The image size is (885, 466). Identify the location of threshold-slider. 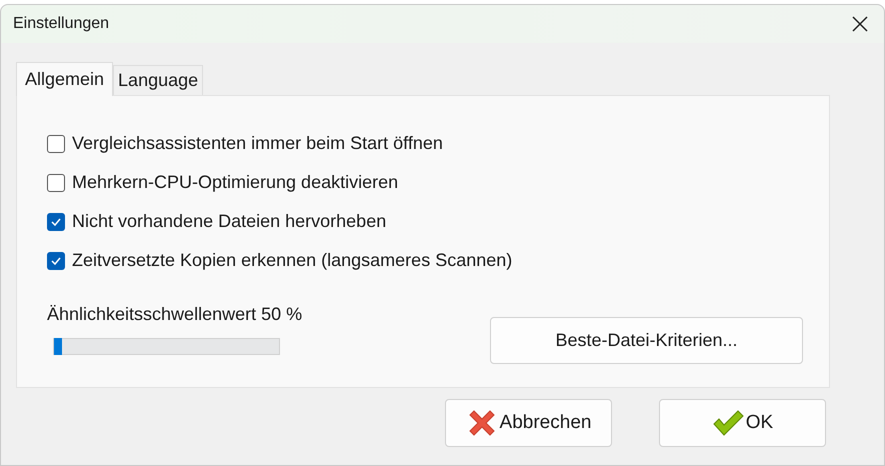
(166, 346).